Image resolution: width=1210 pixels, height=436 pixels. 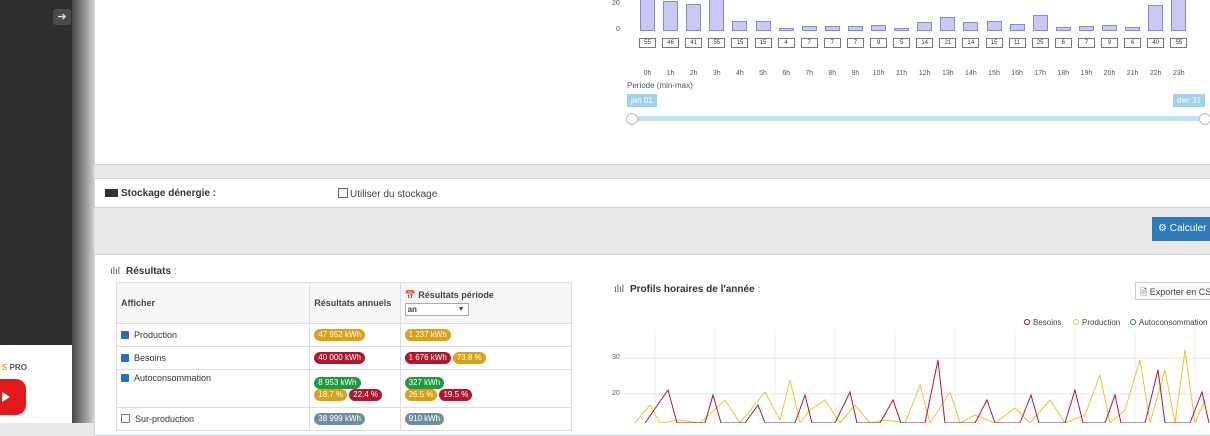 What do you see at coordinates (1204, 119) in the screenshot?
I see `slider-handle-end` at bounding box center [1204, 119].